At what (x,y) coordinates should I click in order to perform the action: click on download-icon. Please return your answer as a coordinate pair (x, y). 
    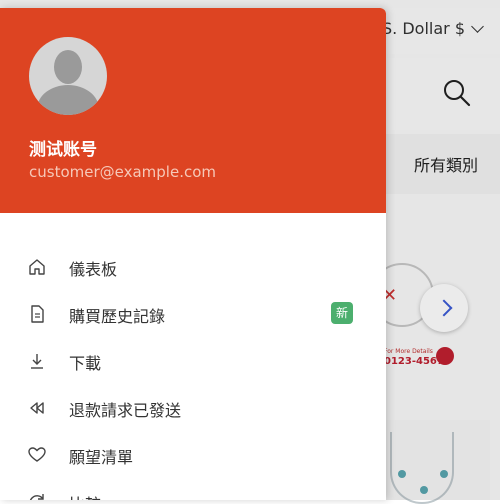
    Looking at the image, I should click on (37, 361).